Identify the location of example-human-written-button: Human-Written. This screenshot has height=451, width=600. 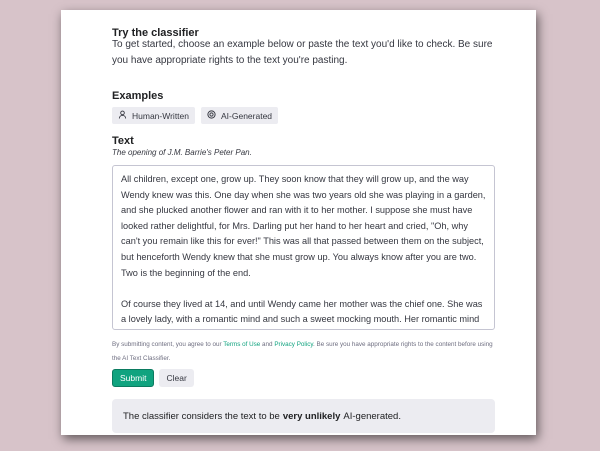
(153, 115).